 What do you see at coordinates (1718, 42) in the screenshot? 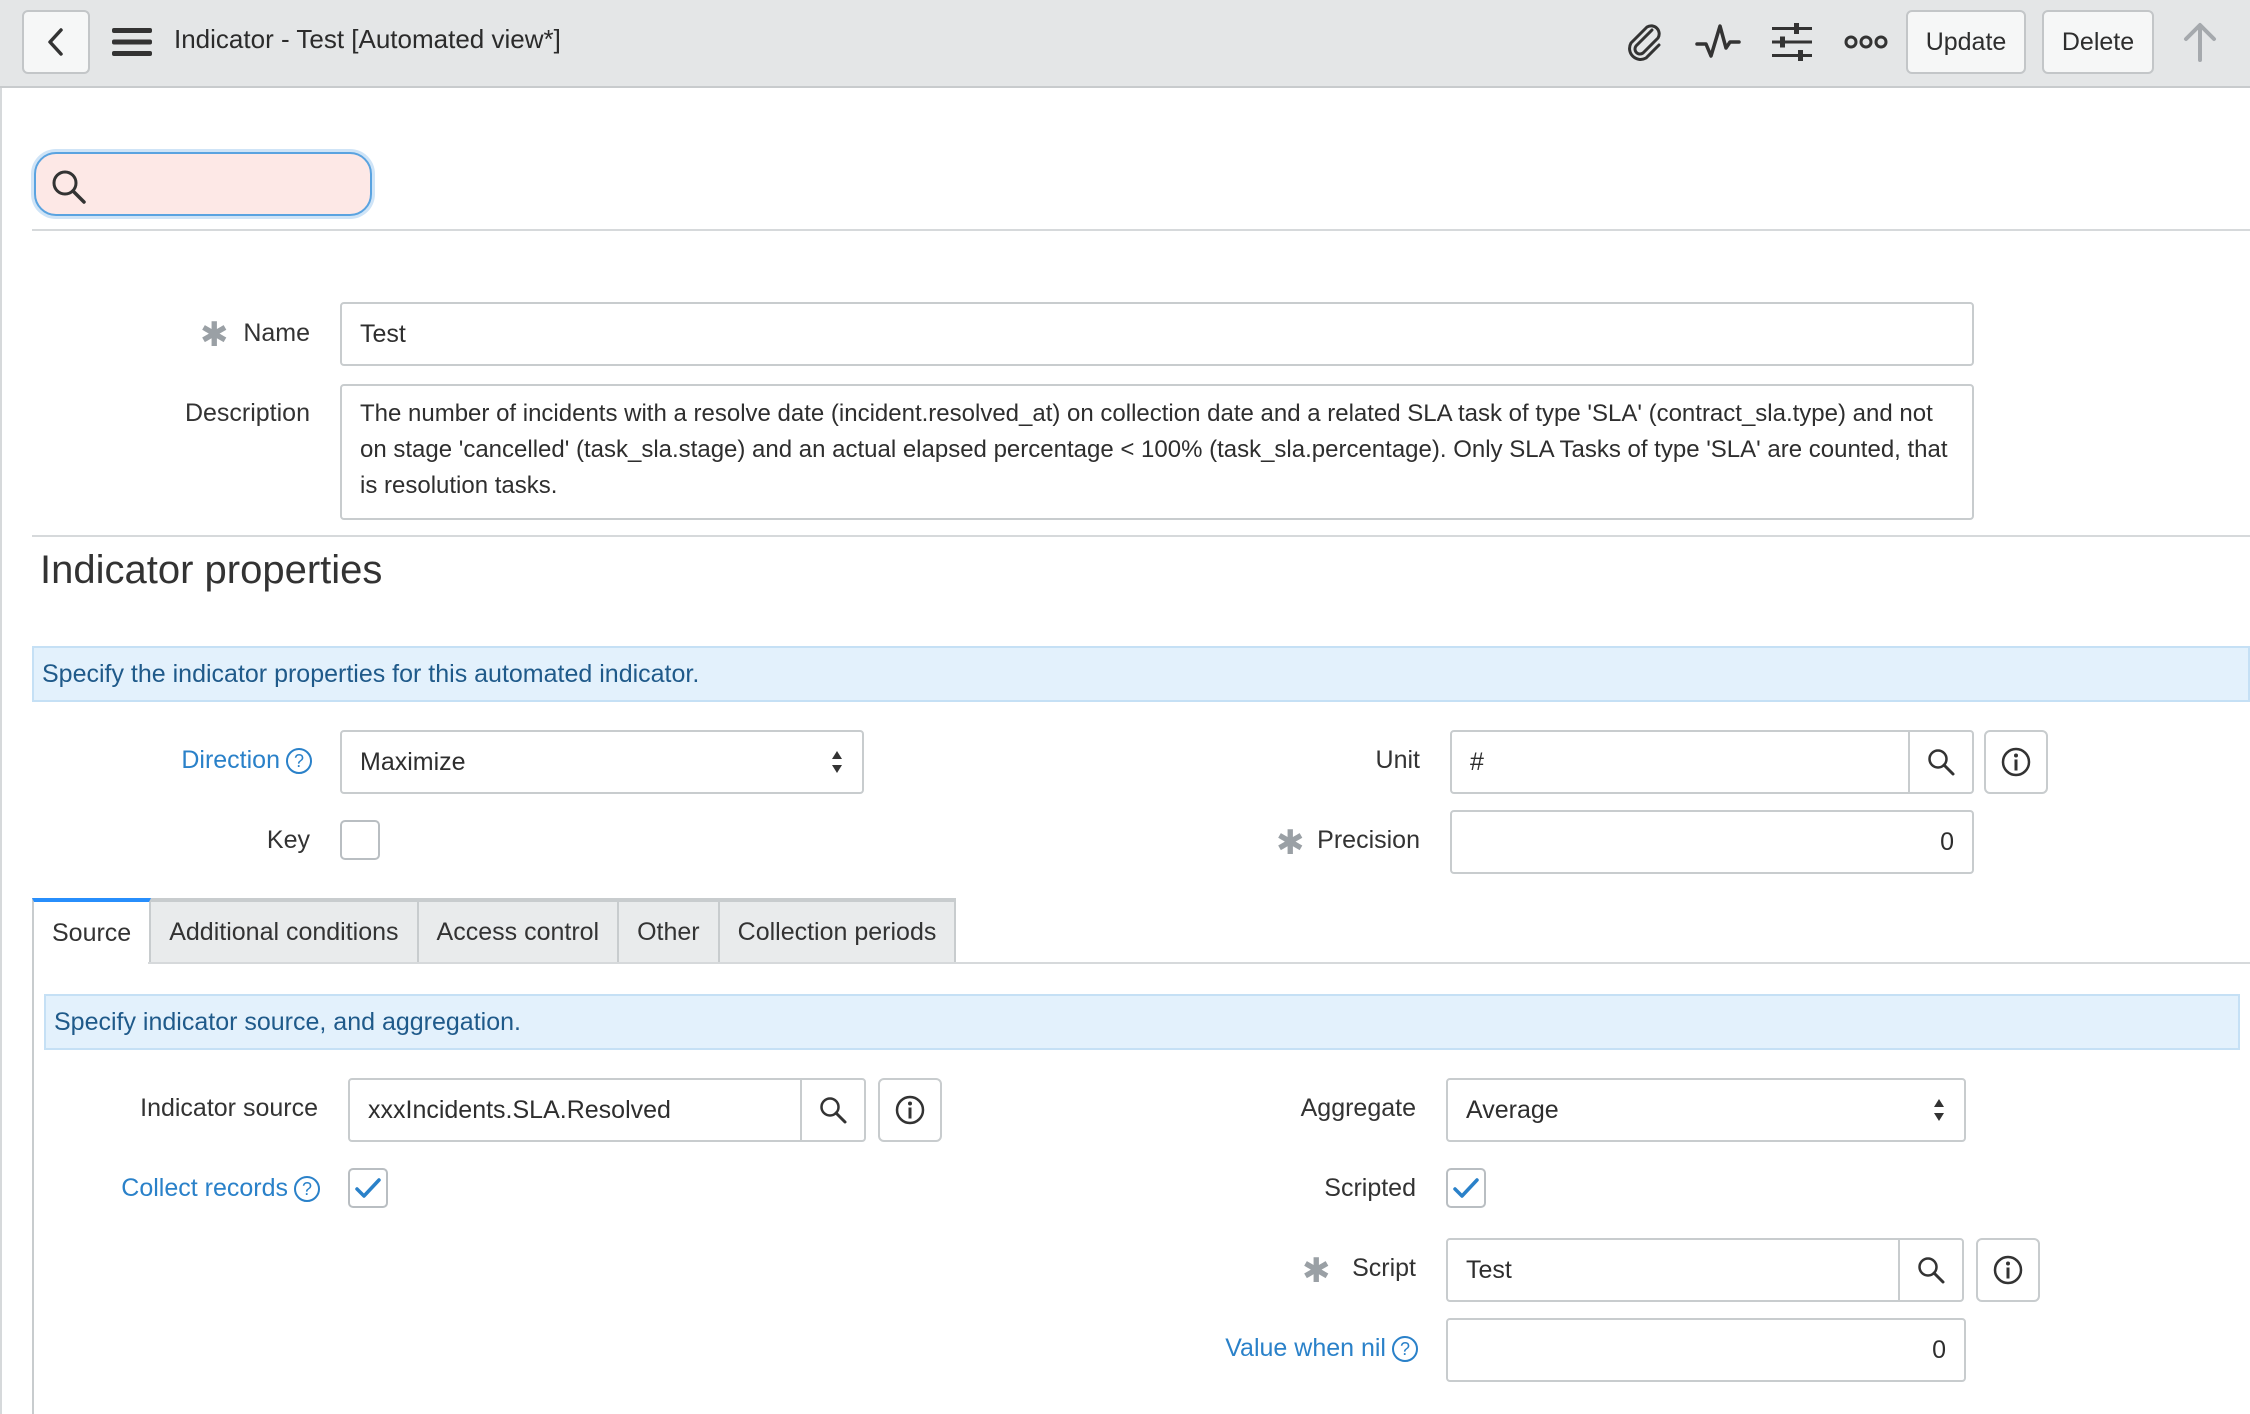
I see `activity-icon` at bounding box center [1718, 42].